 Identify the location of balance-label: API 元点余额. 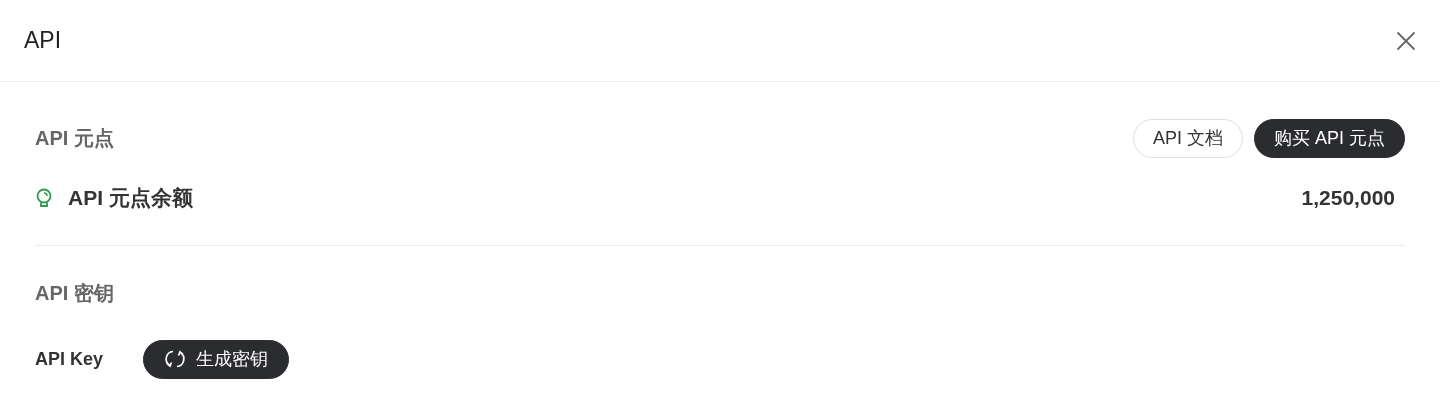
(130, 198).